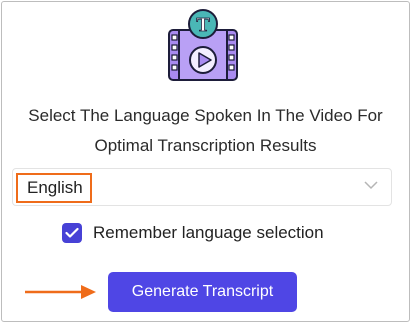 The width and height of the screenshot is (411, 323). I want to click on svg-text: T, so click(203, 25).